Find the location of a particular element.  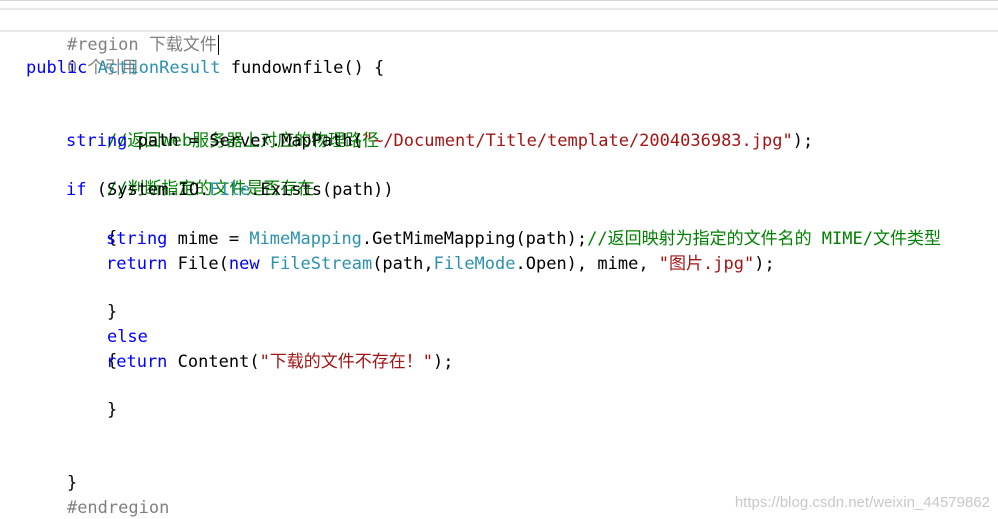

if-close-brace-line: } is located at coordinates (91, 299).